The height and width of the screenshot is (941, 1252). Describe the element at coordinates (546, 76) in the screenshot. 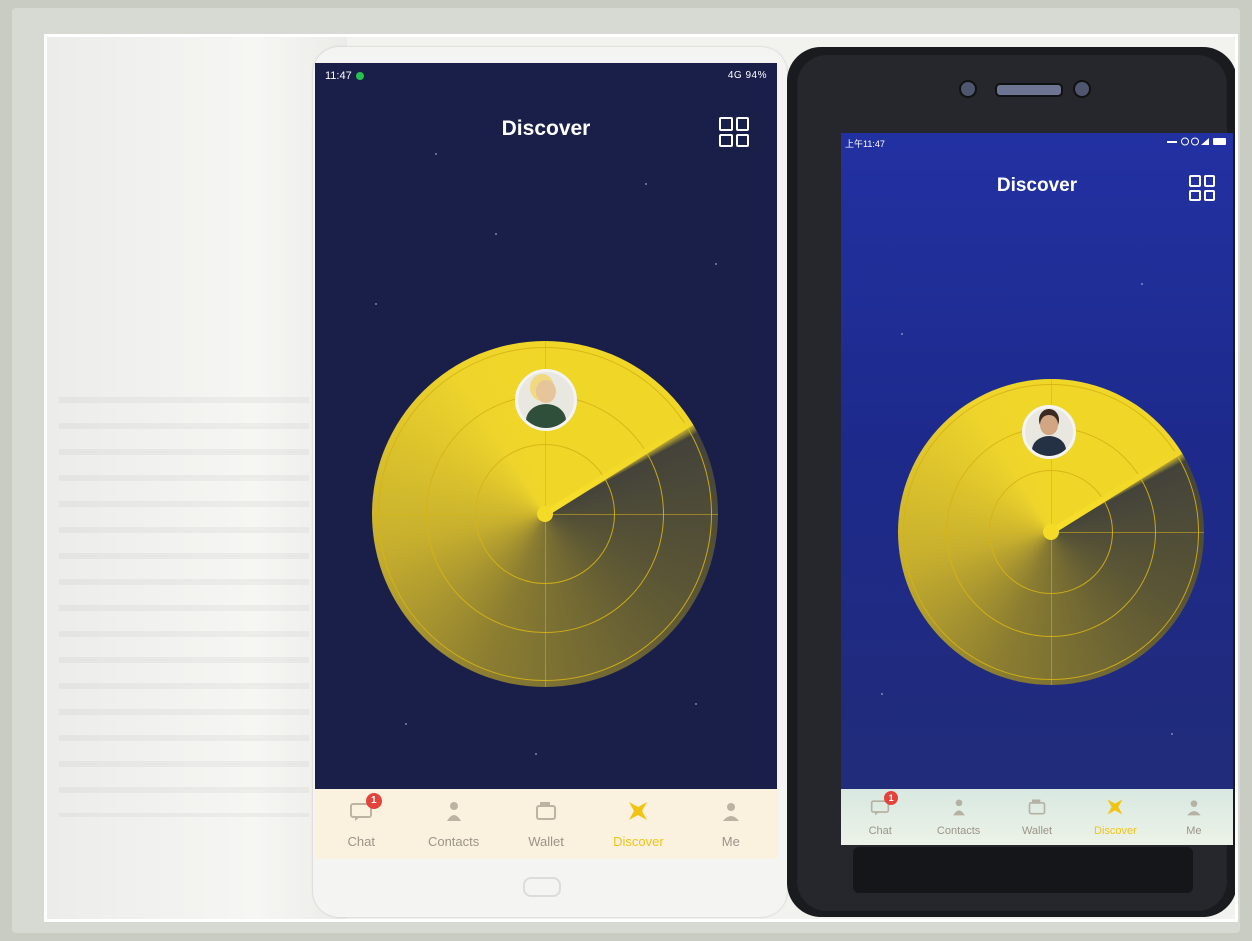

I see `status-bar: 11:47 4G 94%` at that location.